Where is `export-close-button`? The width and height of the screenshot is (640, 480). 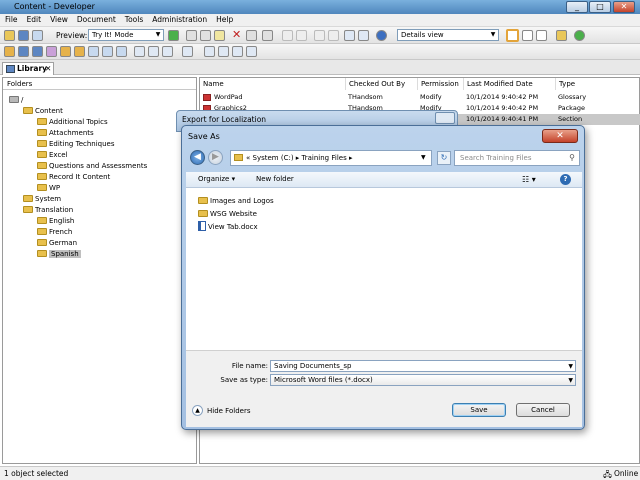 export-close-button is located at coordinates (445, 118).